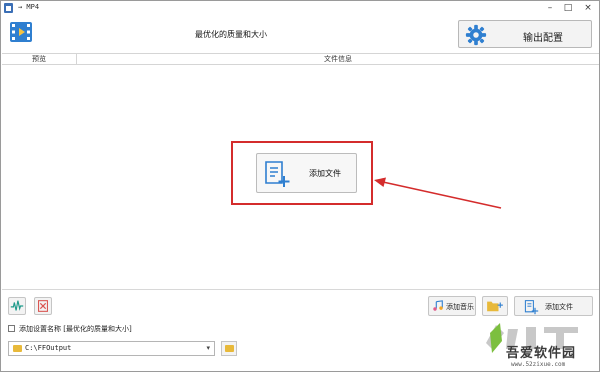 The width and height of the screenshot is (600, 372). I want to click on add-music-button: 添加音乐, so click(452, 306).